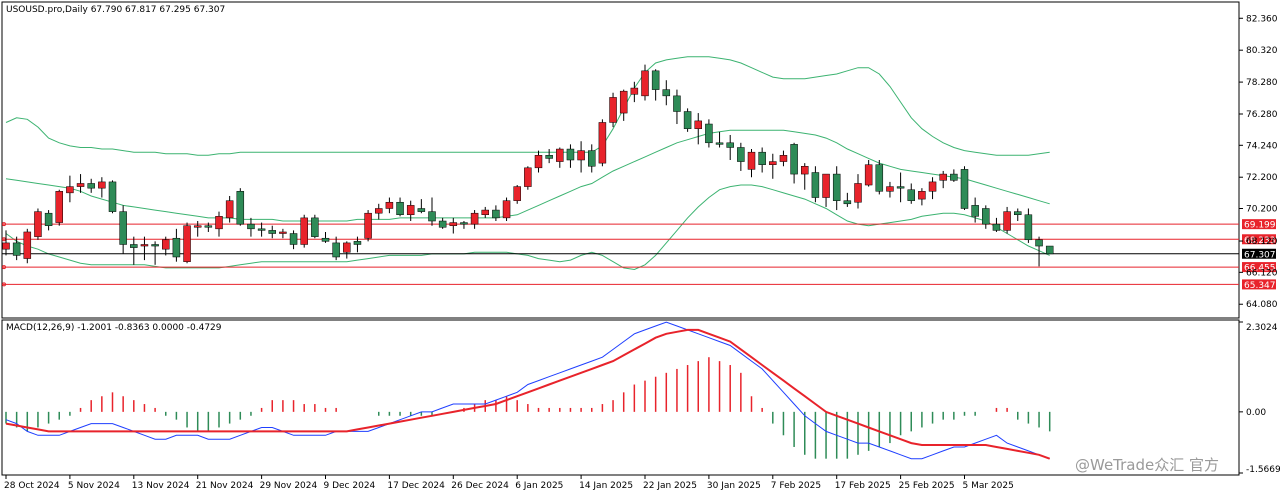 This screenshot has height=493, width=1280. I want to click on macd-tick-label-2: -1.5669, so click(1263, 470).